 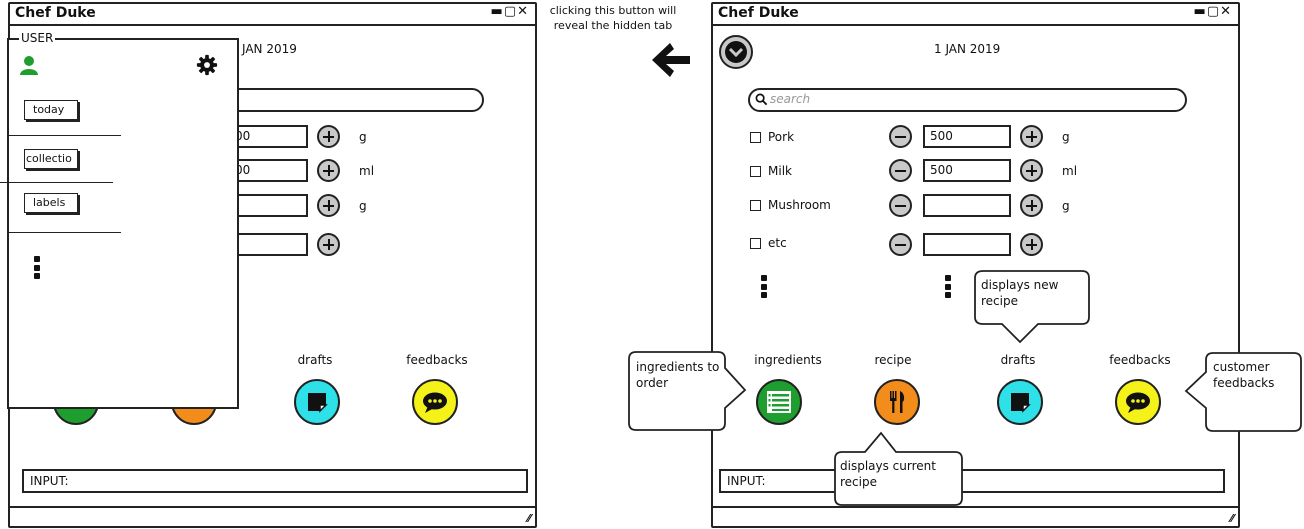 I want to click on callout-customer-feedbacks: customer feedbacks, so click(x=1244, y=375).